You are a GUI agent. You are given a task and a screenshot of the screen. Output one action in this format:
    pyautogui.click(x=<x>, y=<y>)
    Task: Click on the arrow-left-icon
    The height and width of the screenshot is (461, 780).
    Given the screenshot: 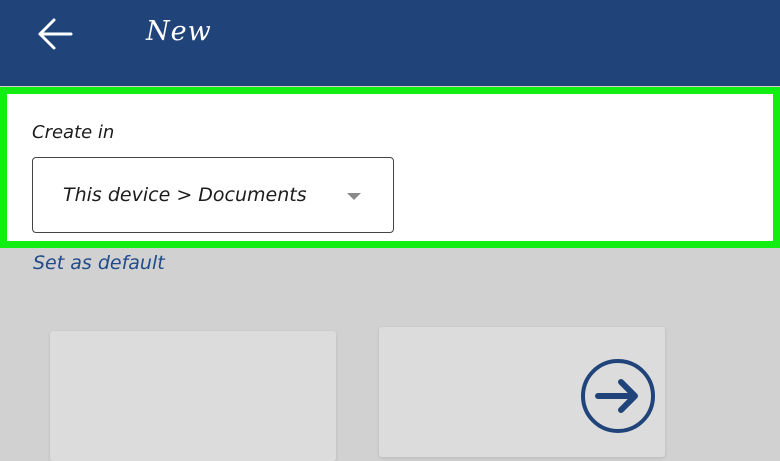 What is the action you would take?
    pyautogui.click(x=55, y=34)
    